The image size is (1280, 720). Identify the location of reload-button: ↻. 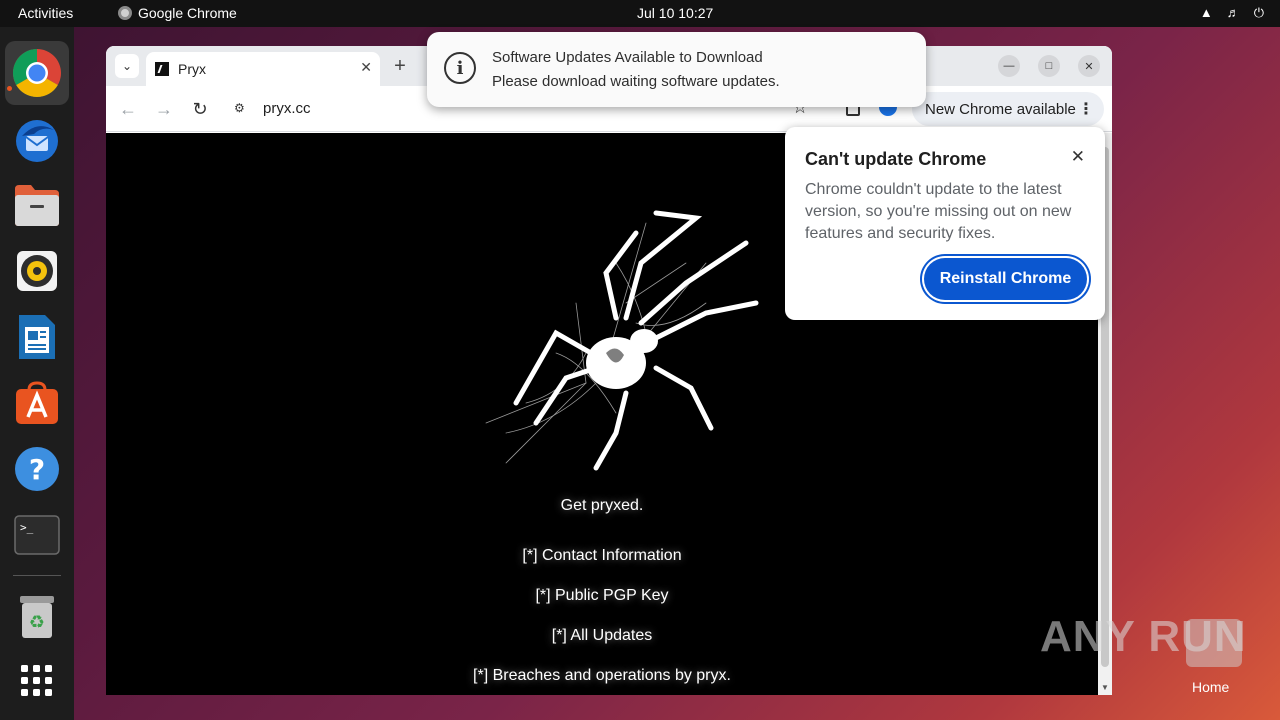
(200, 109).